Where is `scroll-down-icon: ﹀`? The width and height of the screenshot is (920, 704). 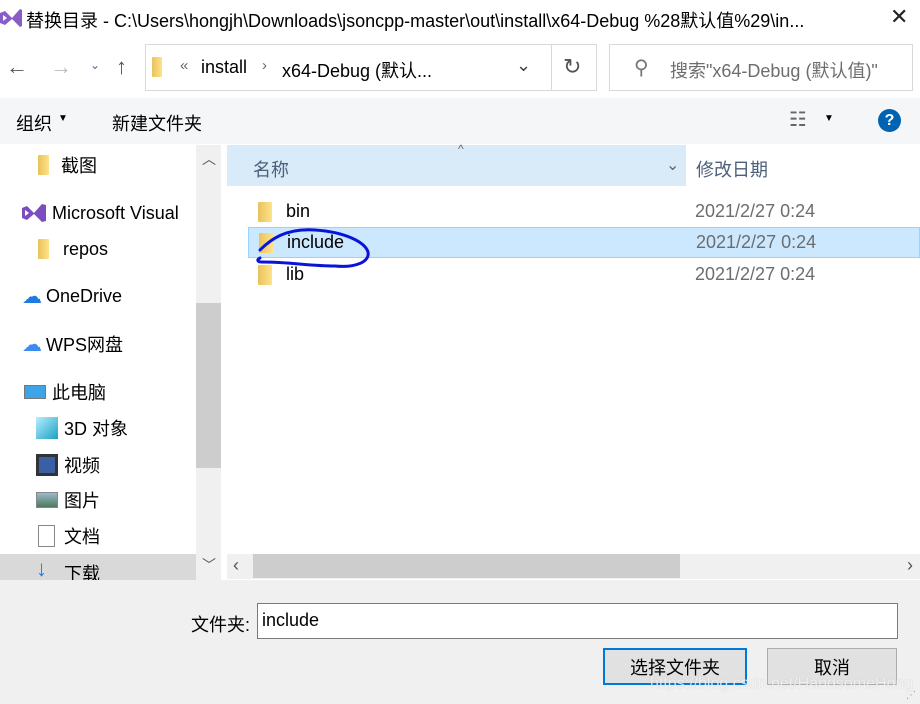
scroll-down-icon: ﹀ is located at coordinates (209, 565).